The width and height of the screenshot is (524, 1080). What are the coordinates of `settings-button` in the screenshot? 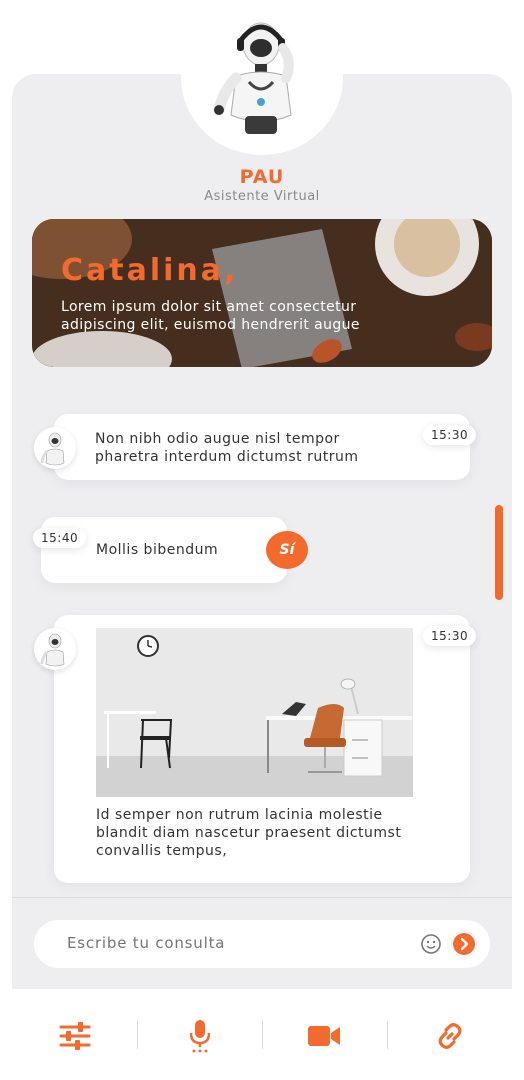 It's located at (75, 1036).